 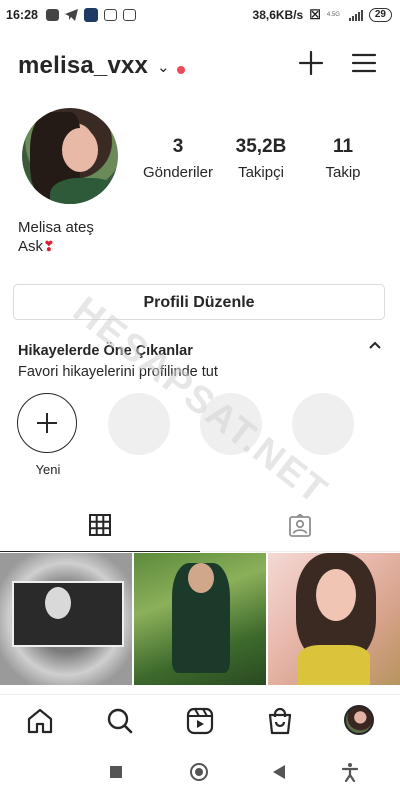 I want to click on search-icon, so click(x=120, y=721).